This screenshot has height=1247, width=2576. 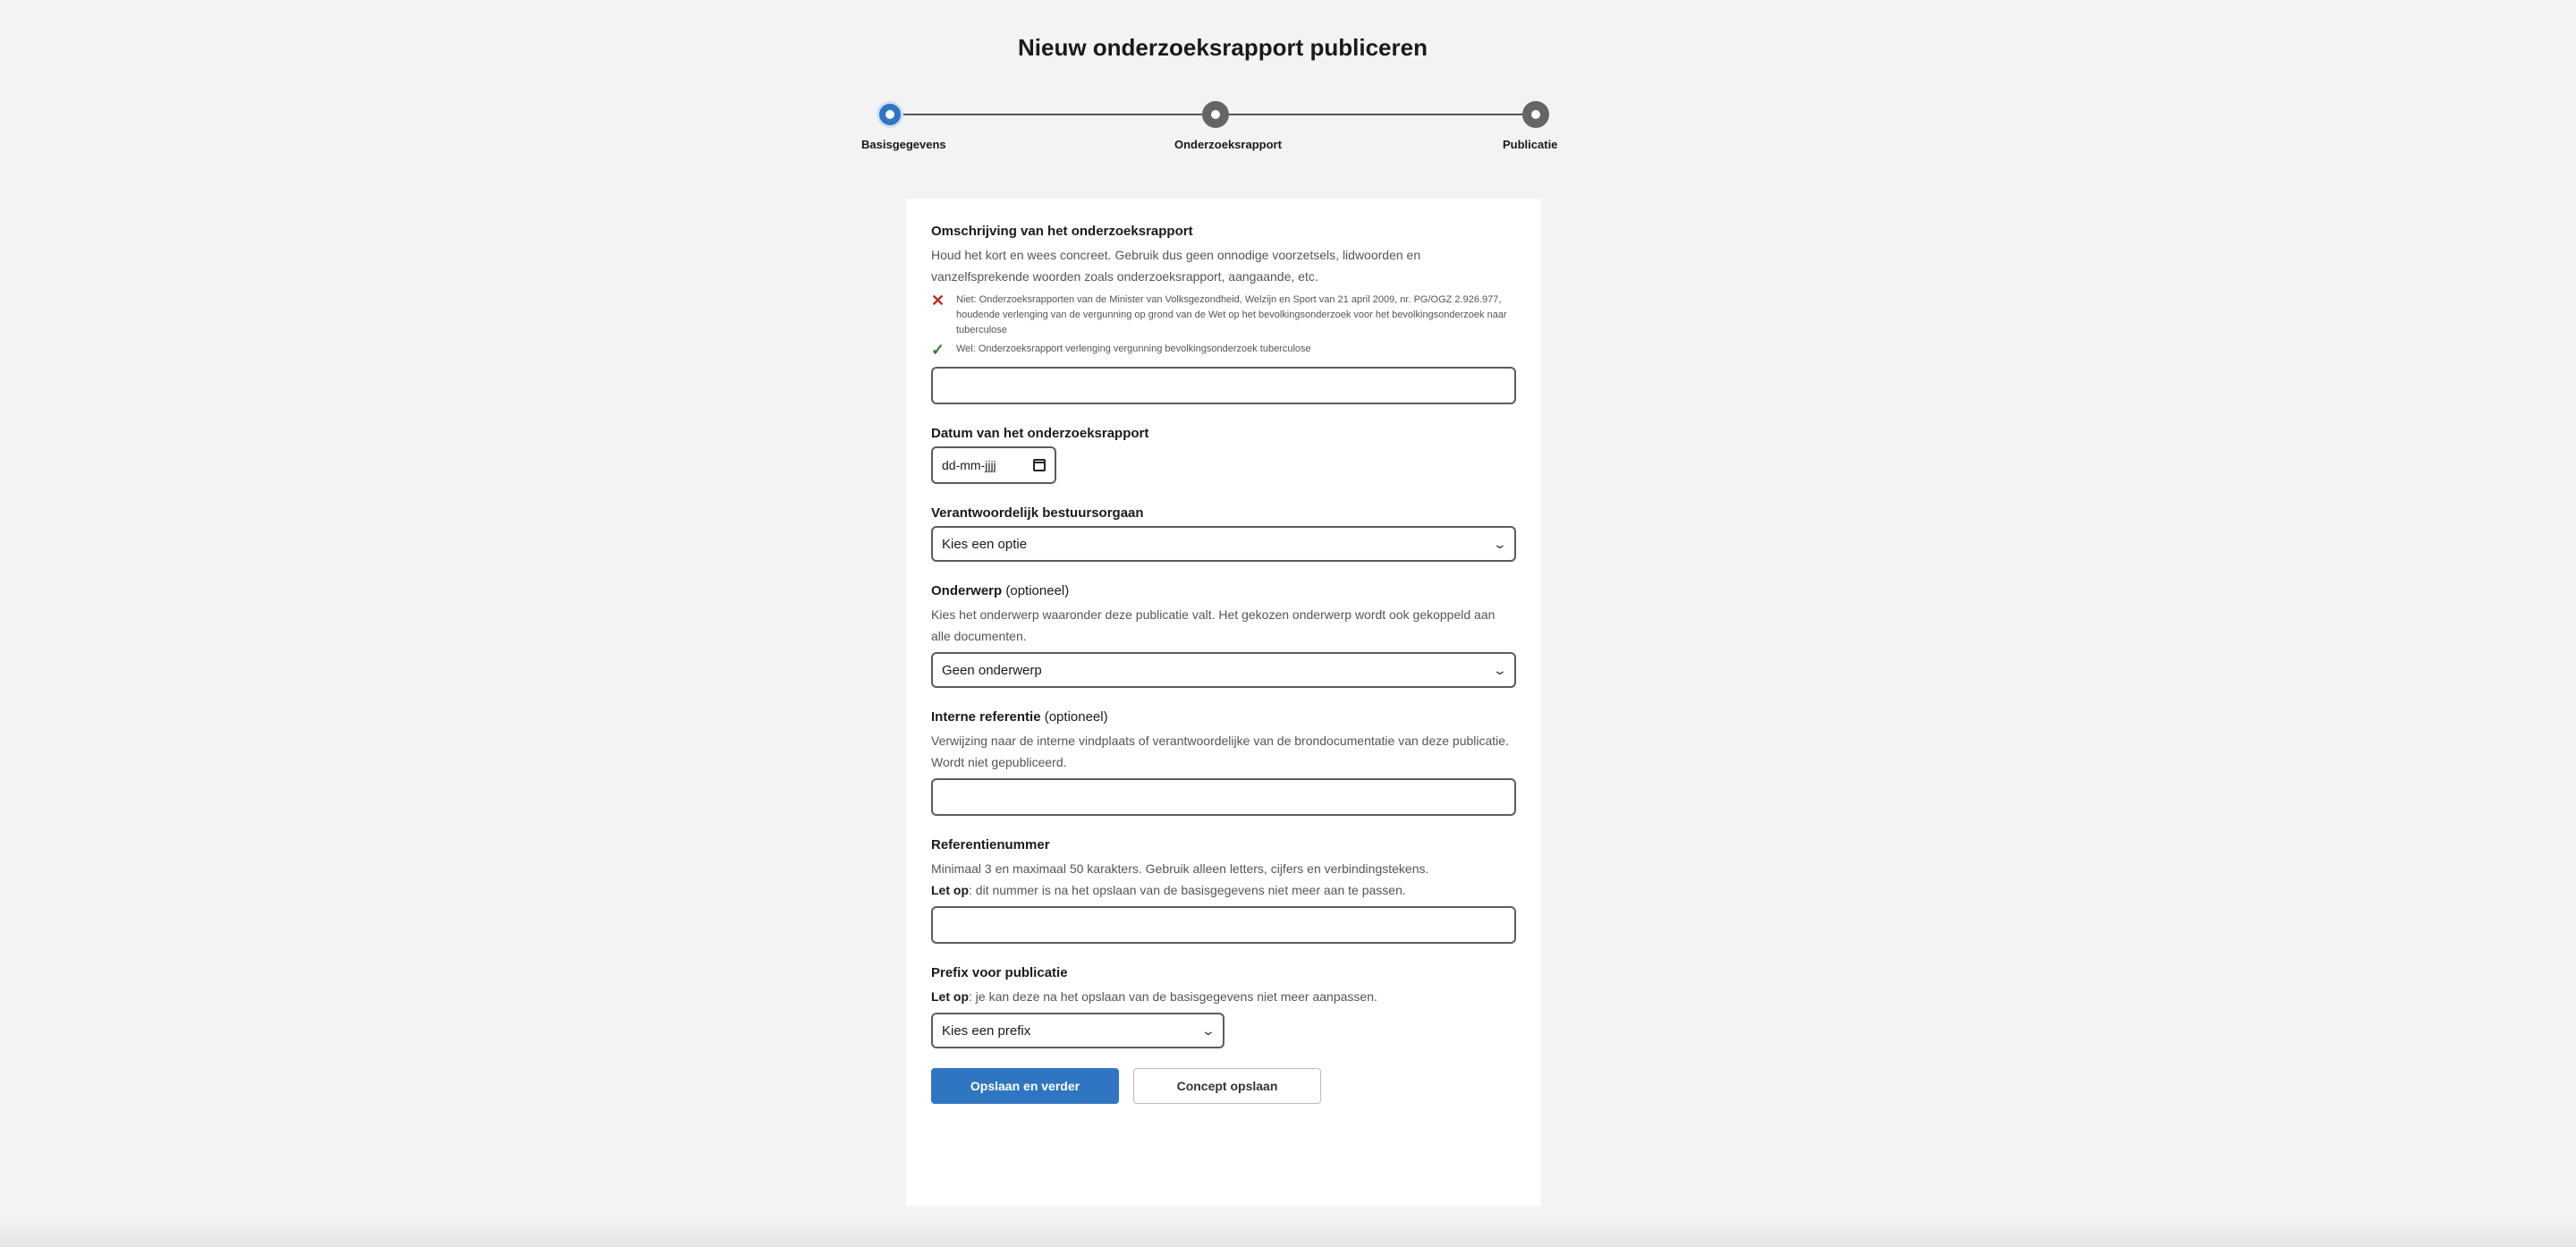 What do you see at coordinates (1223, 925) in the screenshot?
I see `referentienummer-input` at bounding box center [1223, 925].